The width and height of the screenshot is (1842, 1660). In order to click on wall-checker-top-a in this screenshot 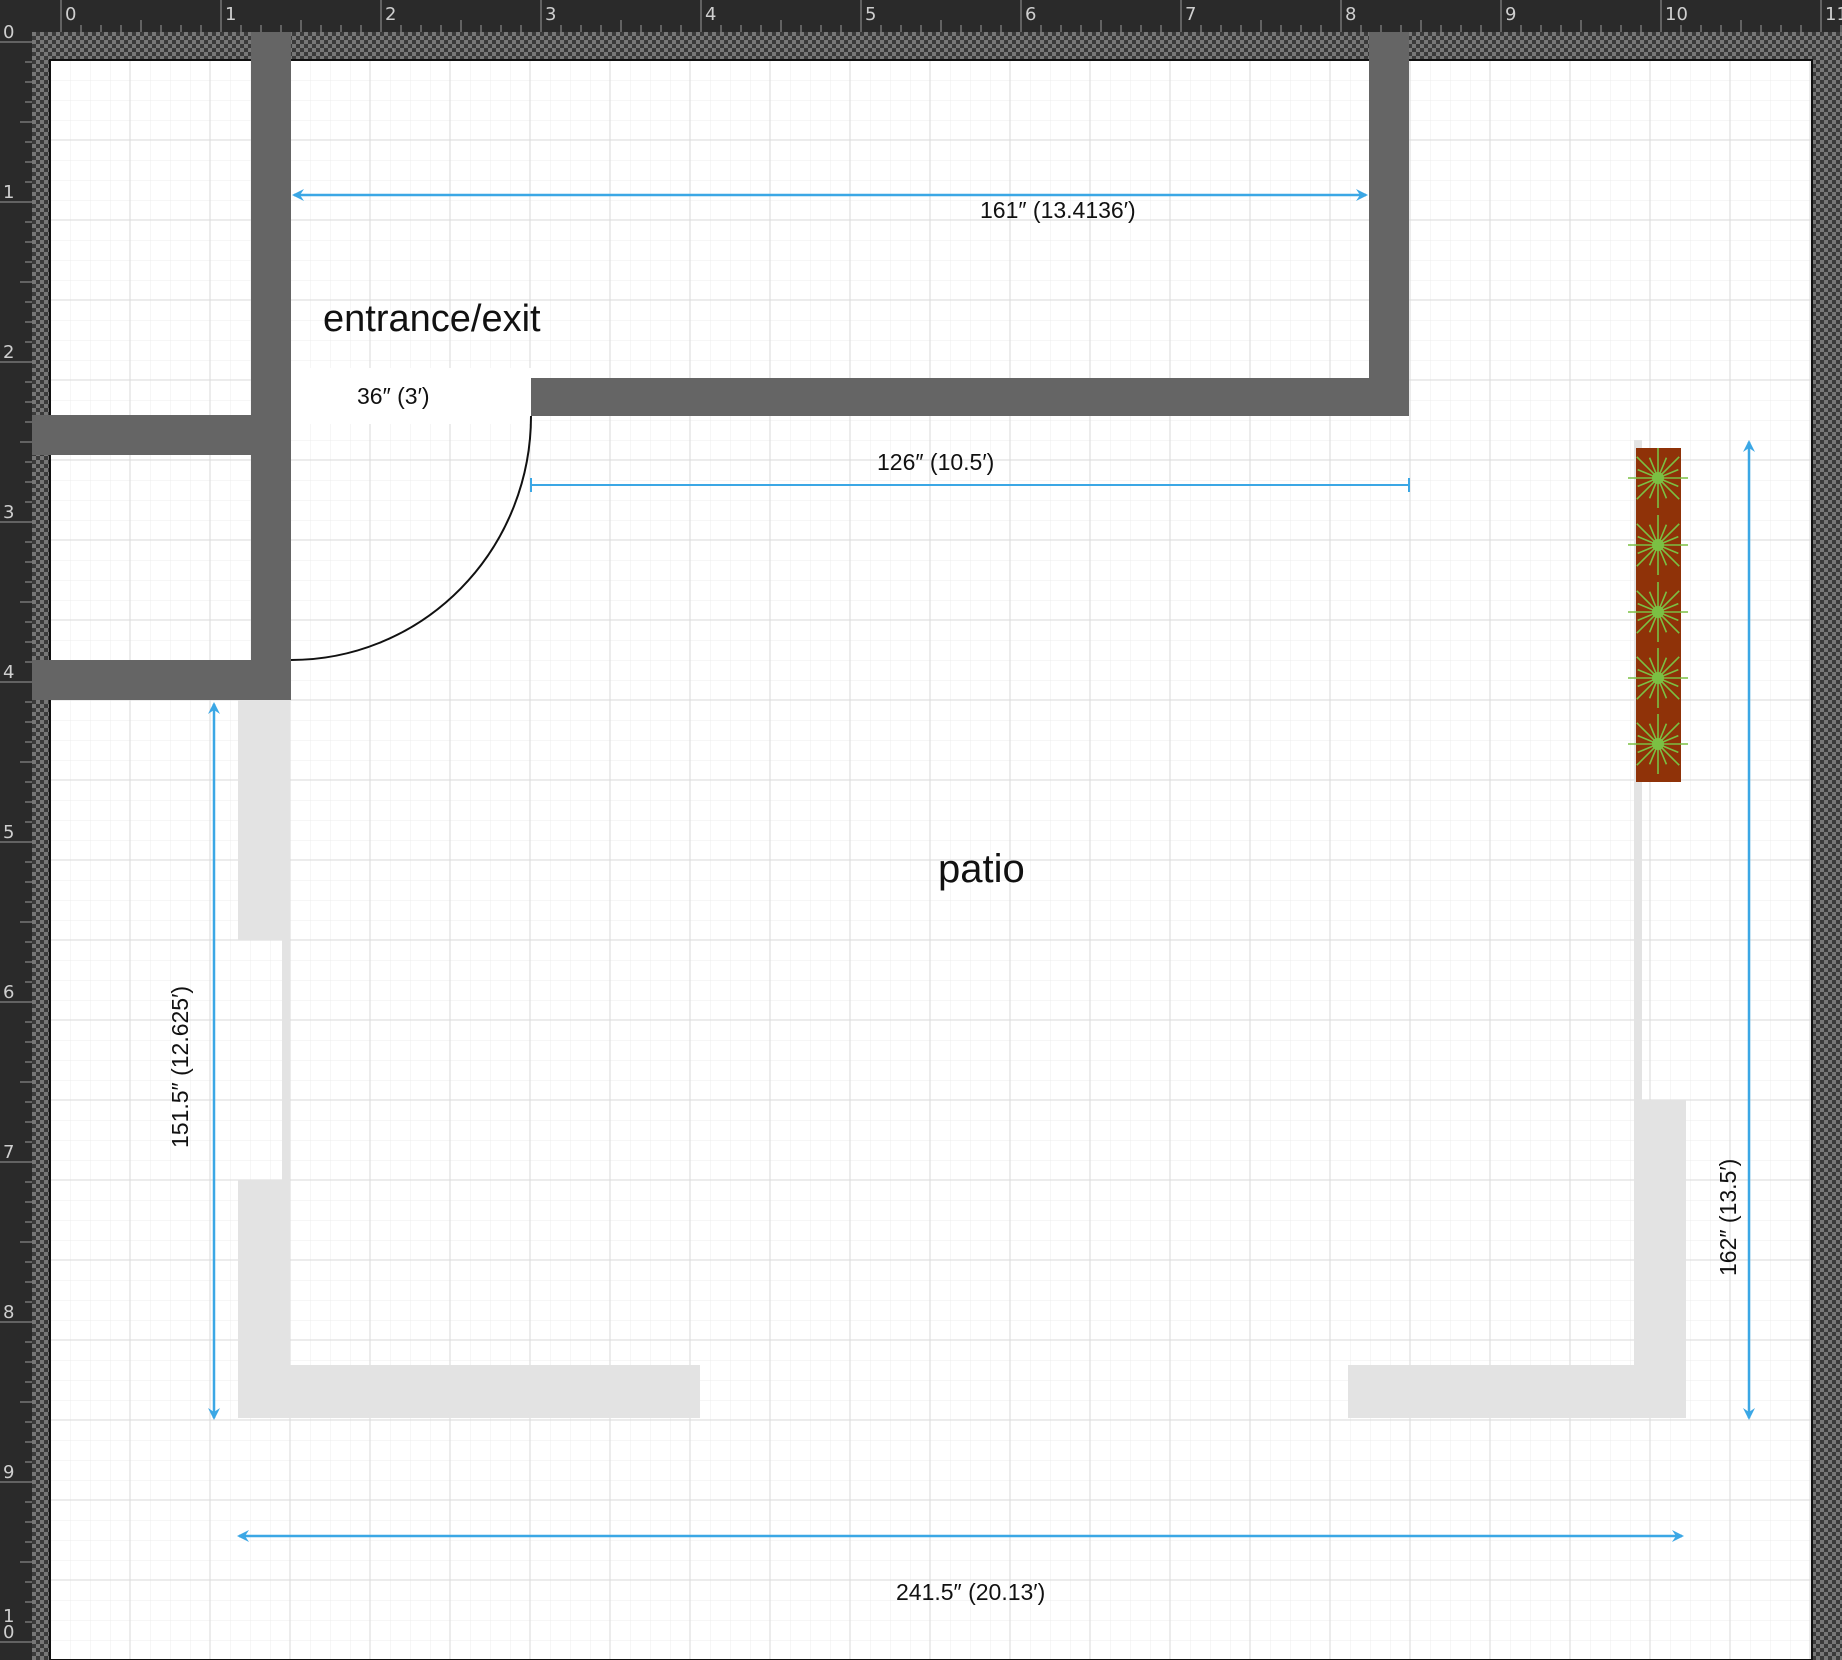, I will do `click(271, 46)`.